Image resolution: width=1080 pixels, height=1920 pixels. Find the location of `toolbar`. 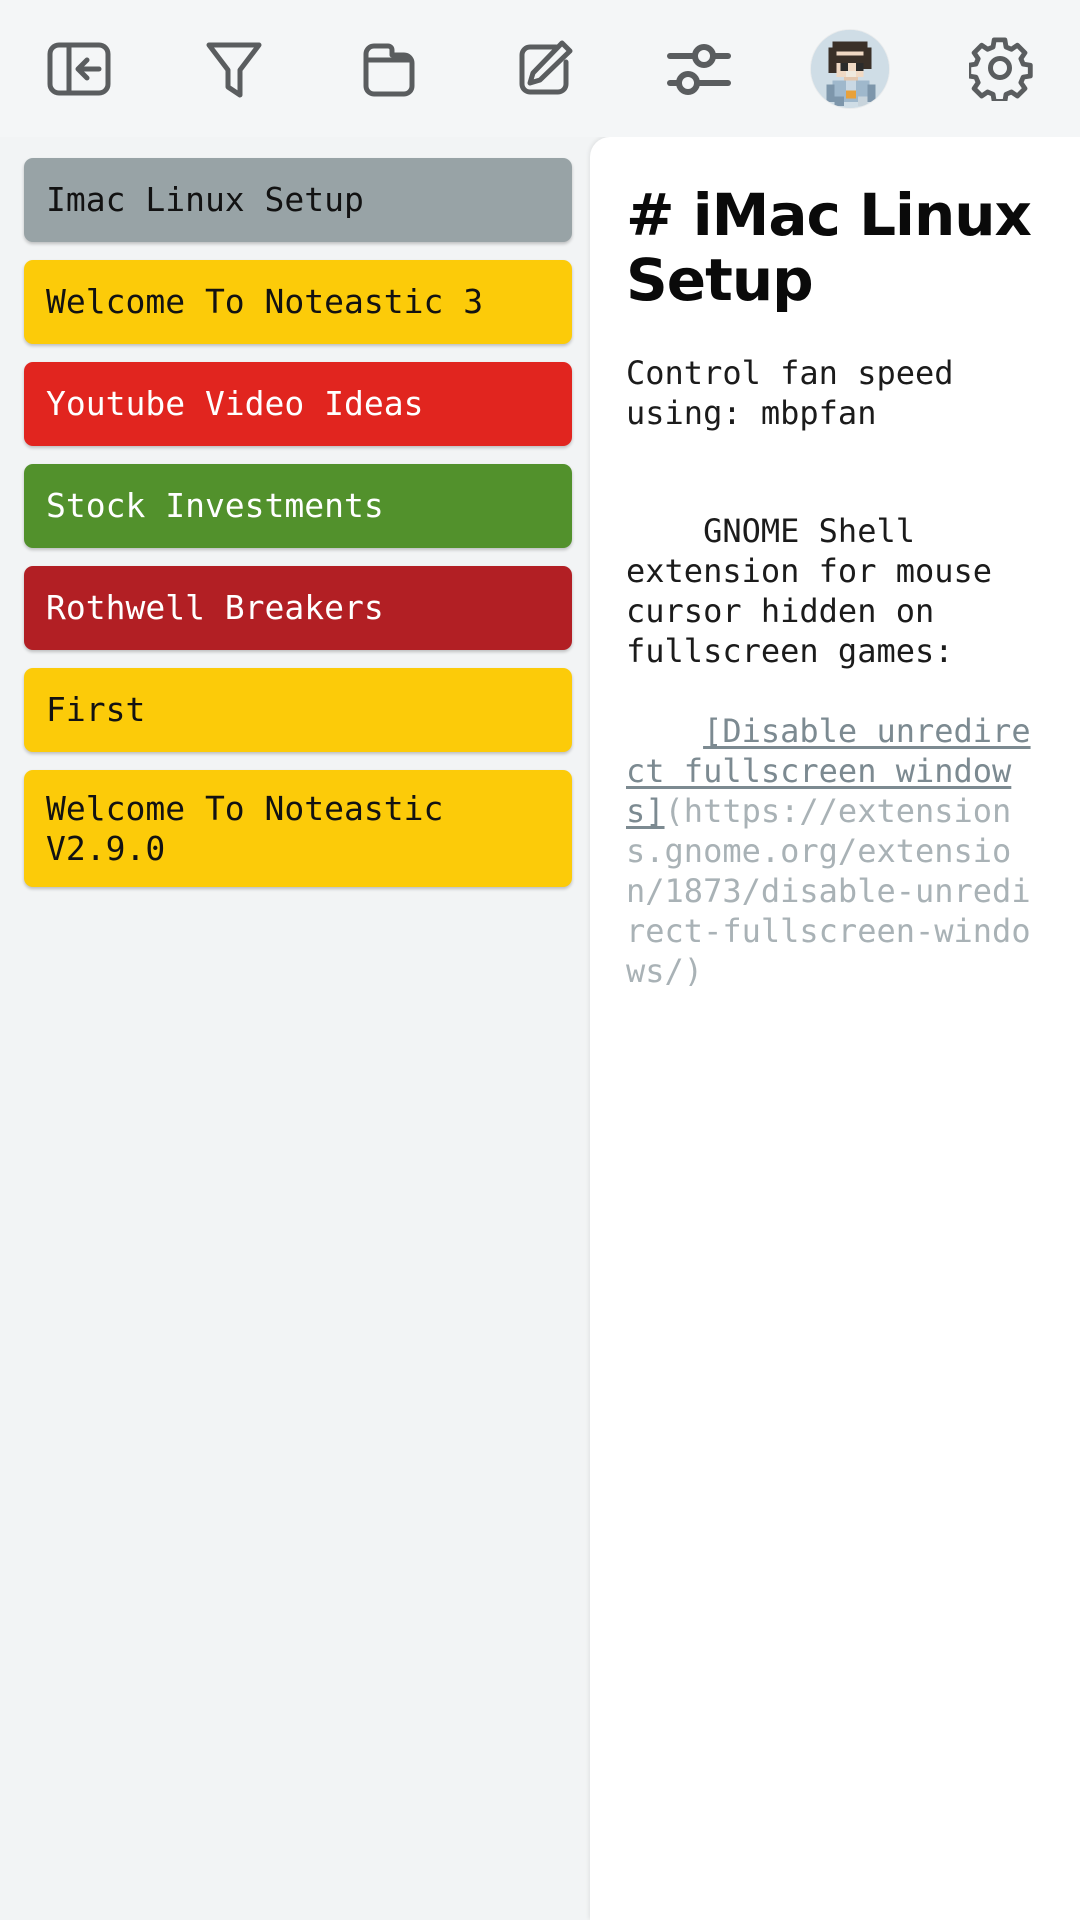

toolbar is located at coordinates (540, 68).